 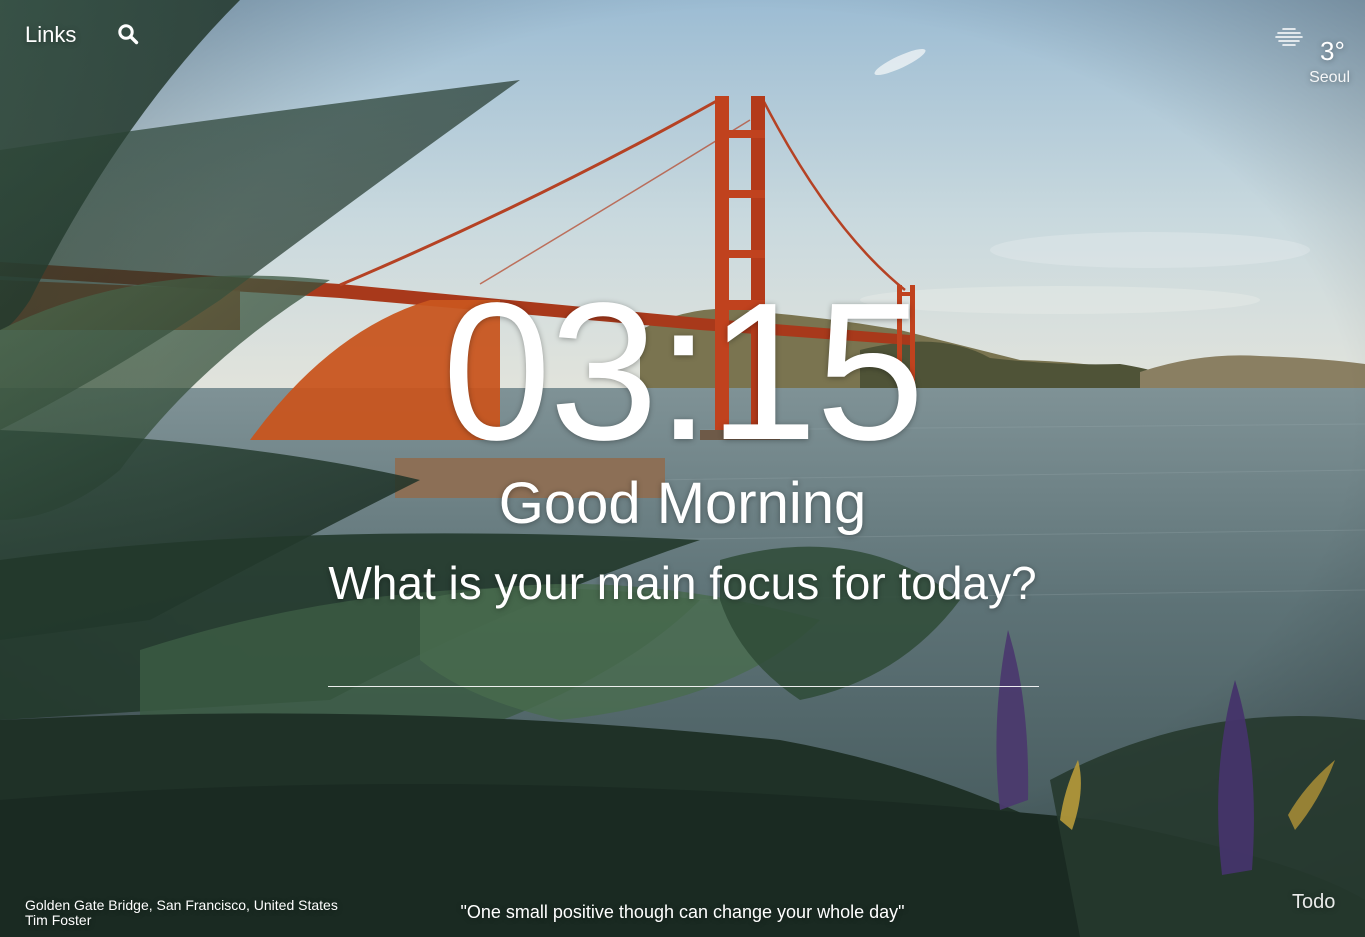 What do you see at coordinates (128, 34) in the screenshot?
I see `search-icon` at bounding box center [128, 34].